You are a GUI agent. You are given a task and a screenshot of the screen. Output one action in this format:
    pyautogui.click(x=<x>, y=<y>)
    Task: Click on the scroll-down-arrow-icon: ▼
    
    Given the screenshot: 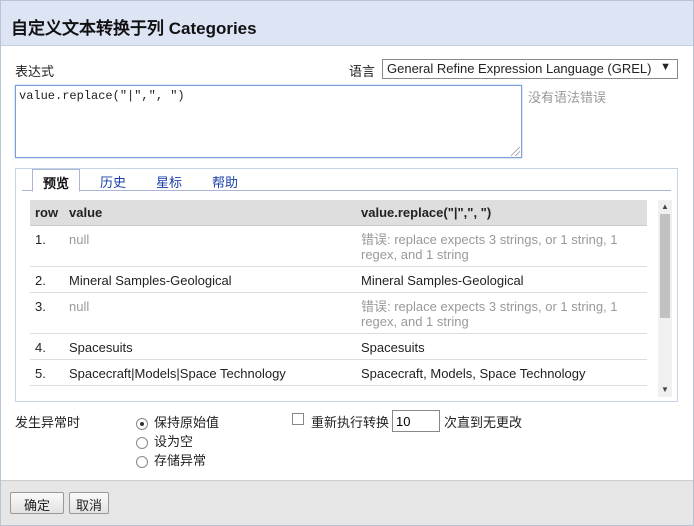 What is the action you would take?
    pyautogui.click(x=665, y=390)
    